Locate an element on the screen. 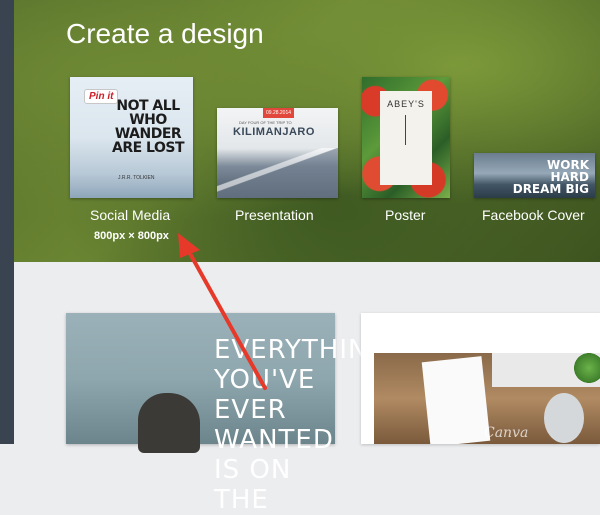 The height and width of the screenshot is (515, 600). arrow-shaft is located at coordinates (226, 319).